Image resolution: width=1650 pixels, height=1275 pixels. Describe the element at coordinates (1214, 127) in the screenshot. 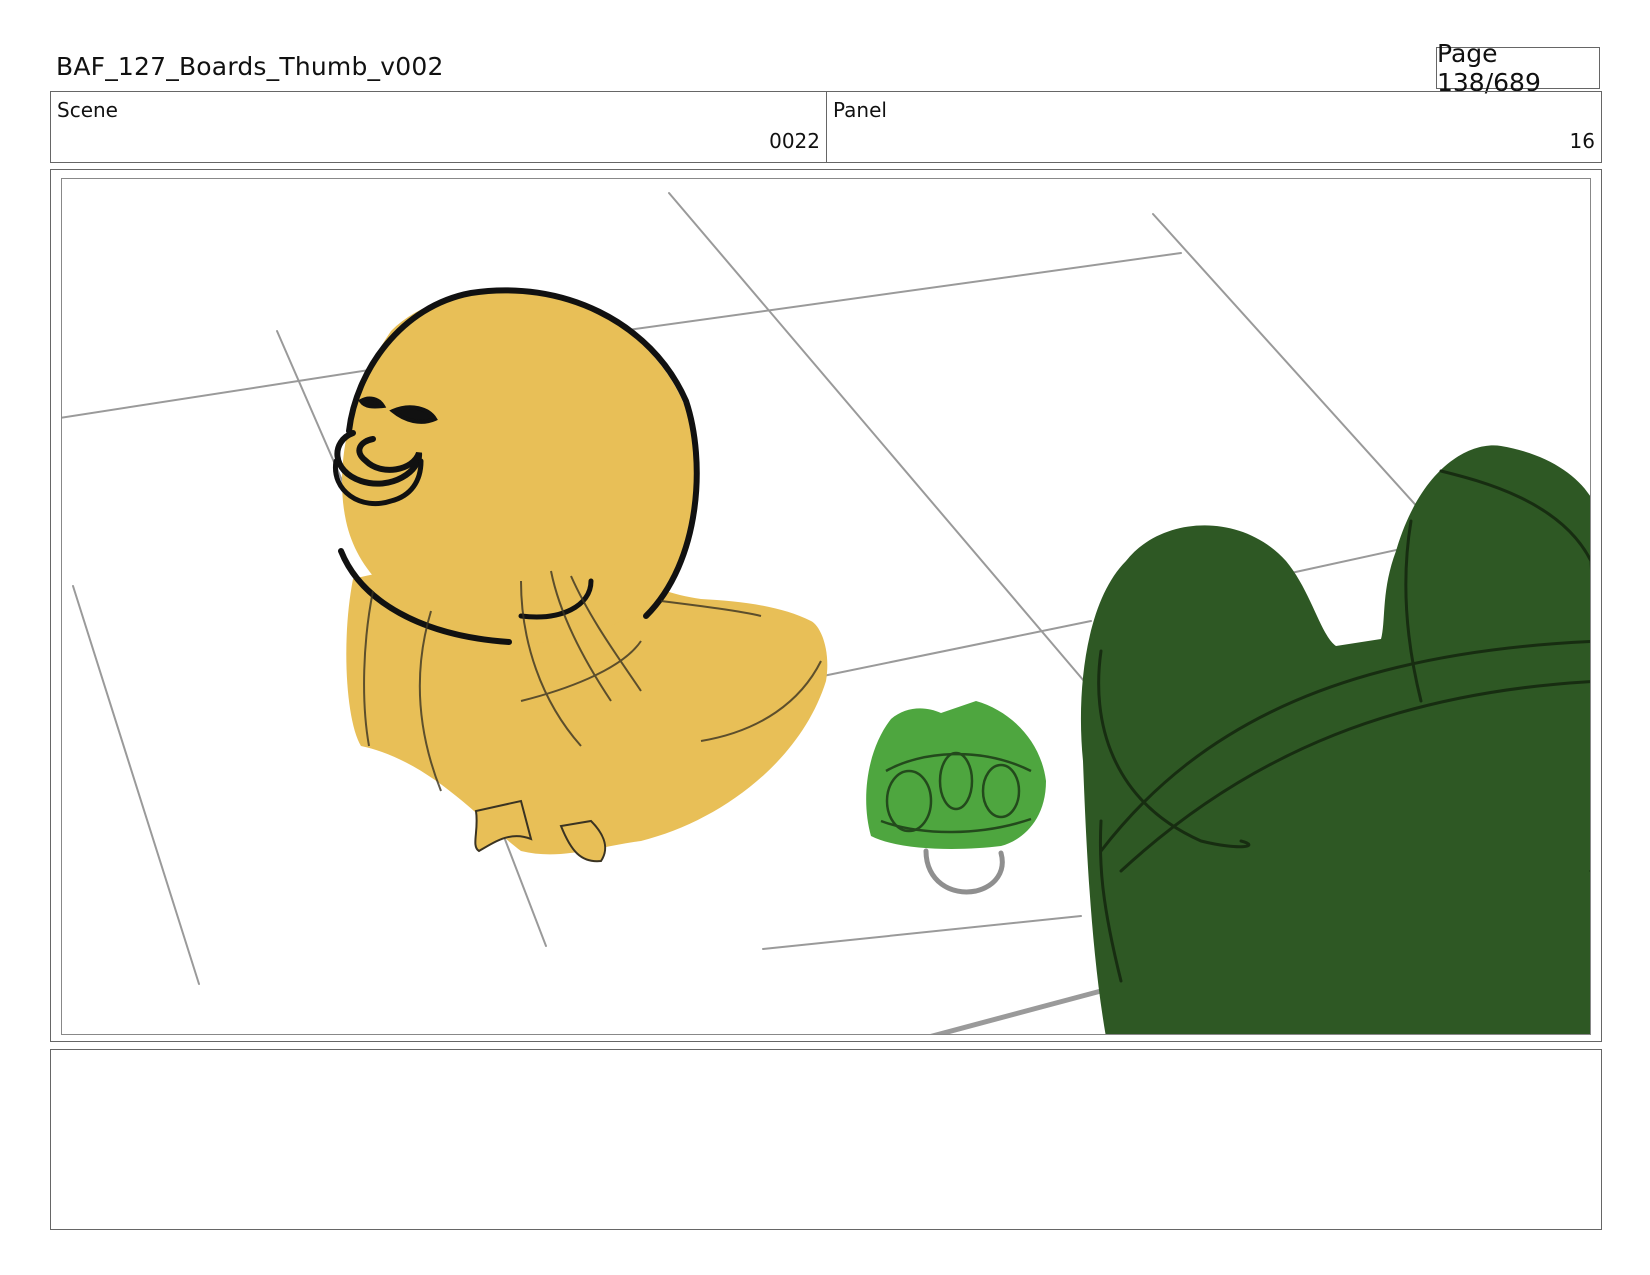

I see `panel-cell: Panel 16` at that location.